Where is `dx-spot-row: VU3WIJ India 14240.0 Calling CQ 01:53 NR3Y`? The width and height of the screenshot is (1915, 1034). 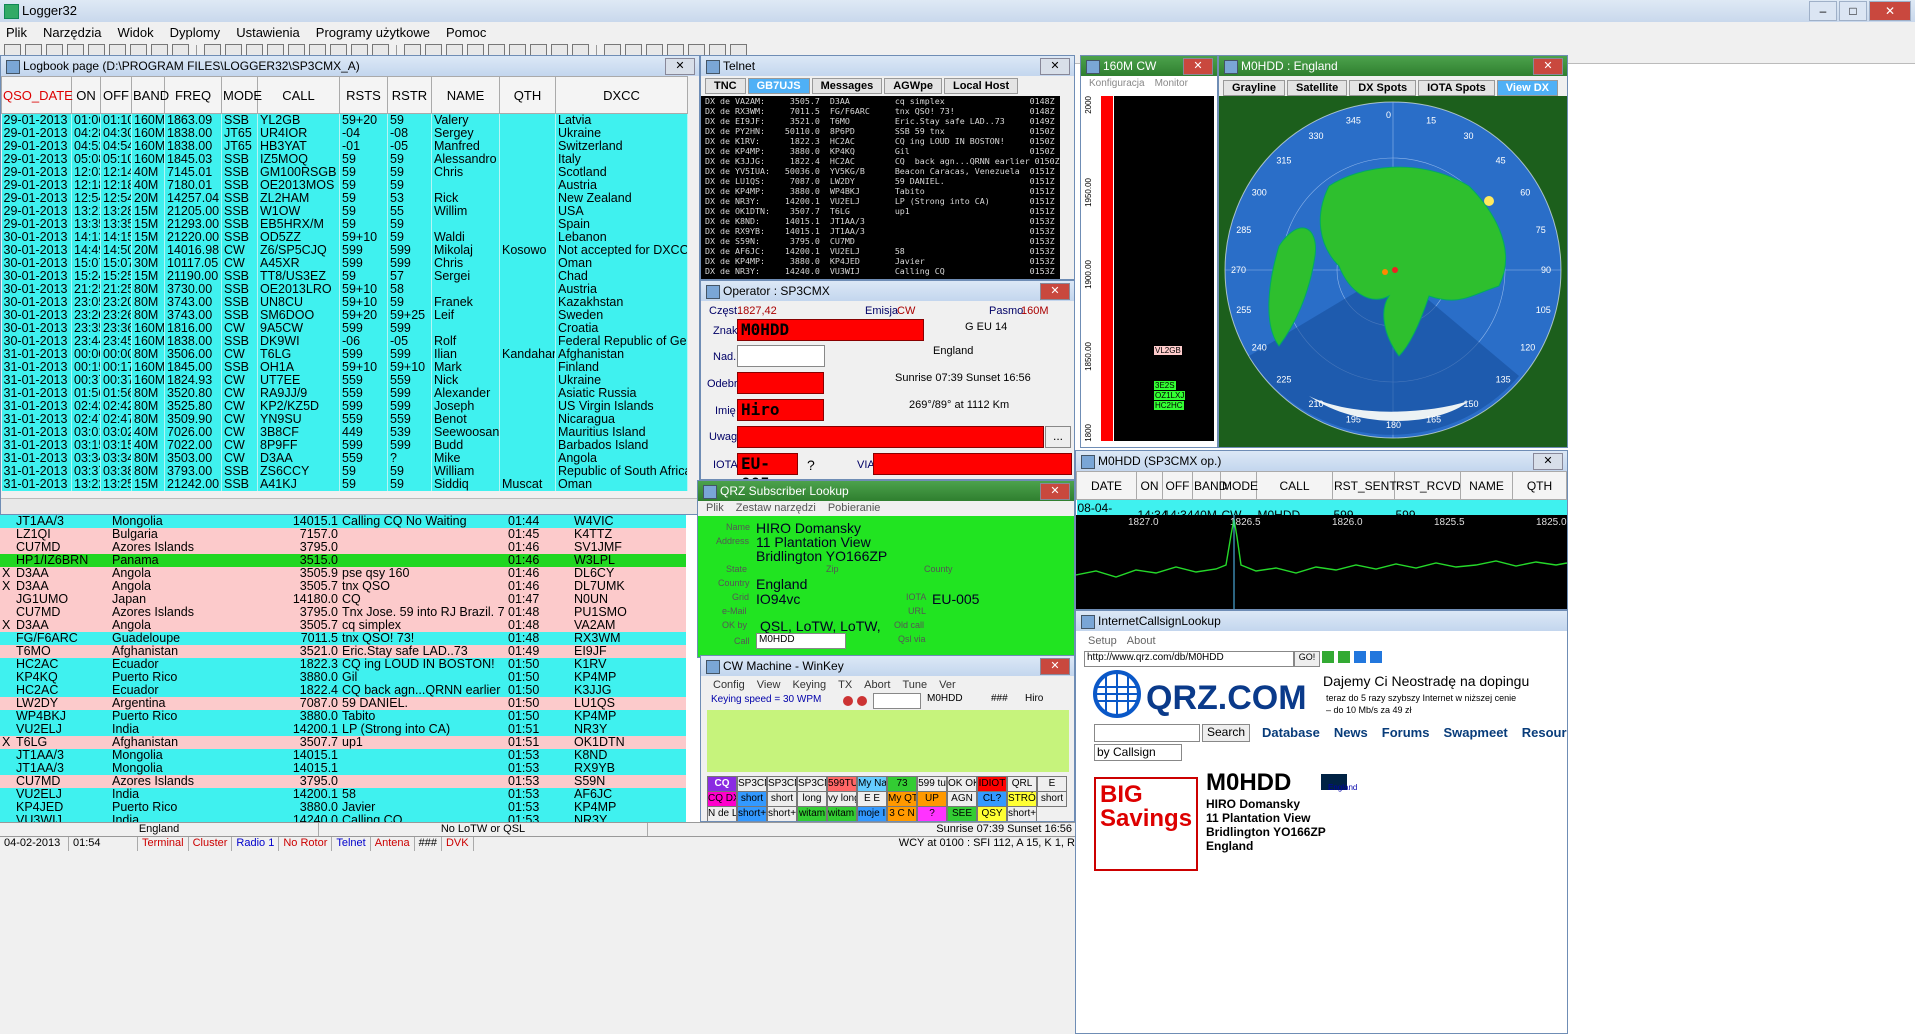
dx-spot-row: VU3WIJ India 14240.0 Calling CQ 01:53 NR3Y is located at coordinates (343, 818).